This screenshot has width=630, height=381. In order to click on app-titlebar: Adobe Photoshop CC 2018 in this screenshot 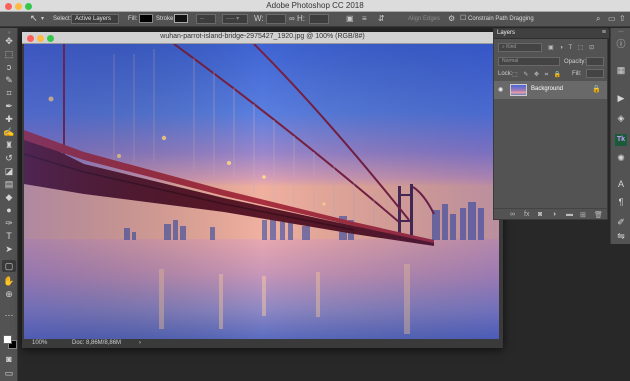, I will do `click(315, 6)`.